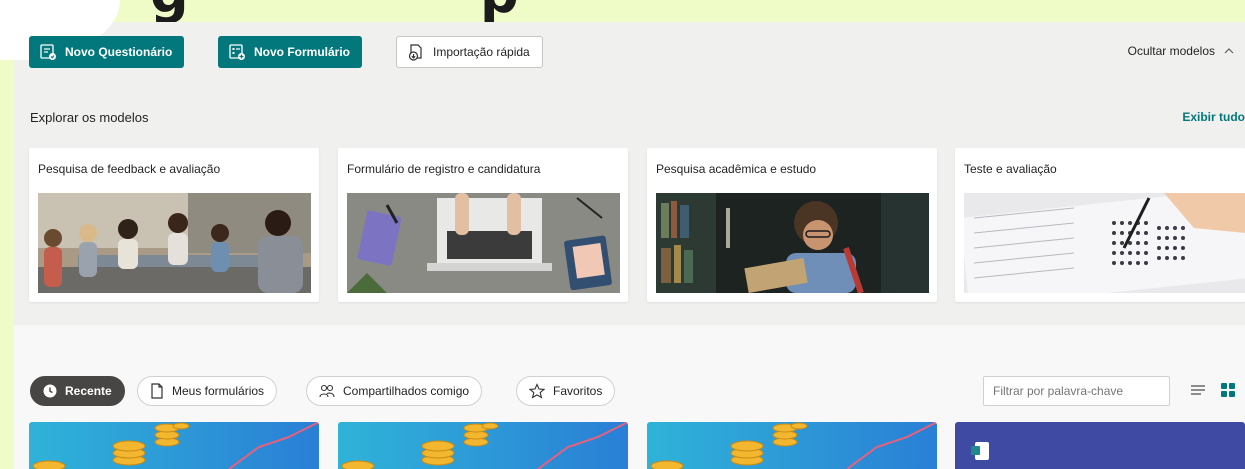 Image resolution: width=1245 pixels, height=469 pixels. What do you see at coordinates (174, 243) in the screenshot?
I see `classroom-image` at bounding box center [174, 243].